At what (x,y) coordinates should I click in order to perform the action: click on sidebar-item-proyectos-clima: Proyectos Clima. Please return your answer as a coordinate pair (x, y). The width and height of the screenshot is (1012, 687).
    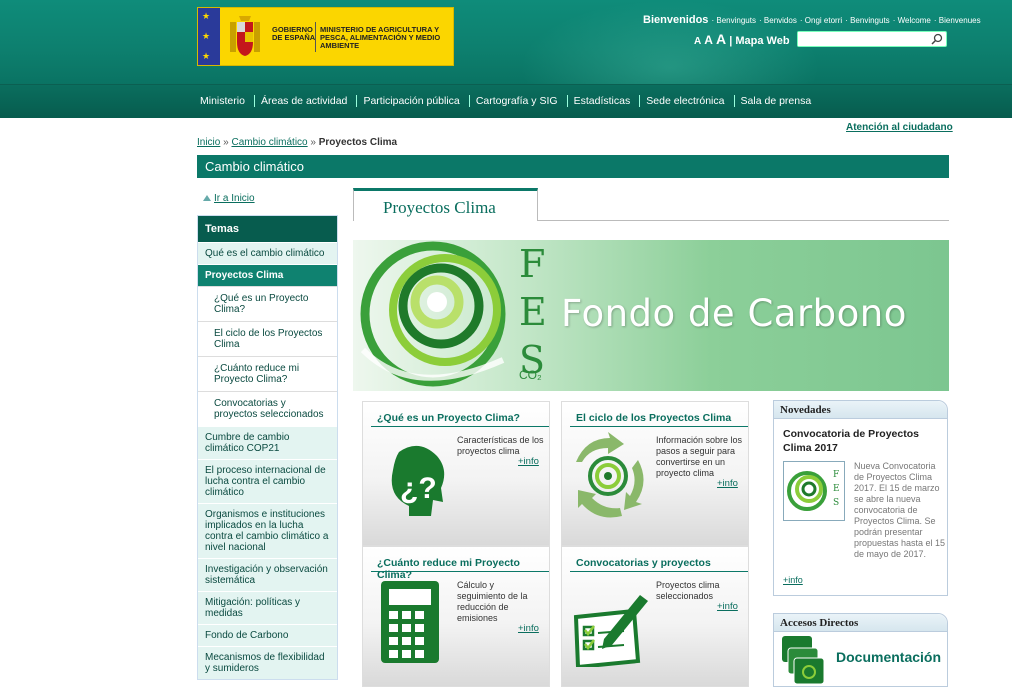
    Looking at the image, I should click on (267, 275).